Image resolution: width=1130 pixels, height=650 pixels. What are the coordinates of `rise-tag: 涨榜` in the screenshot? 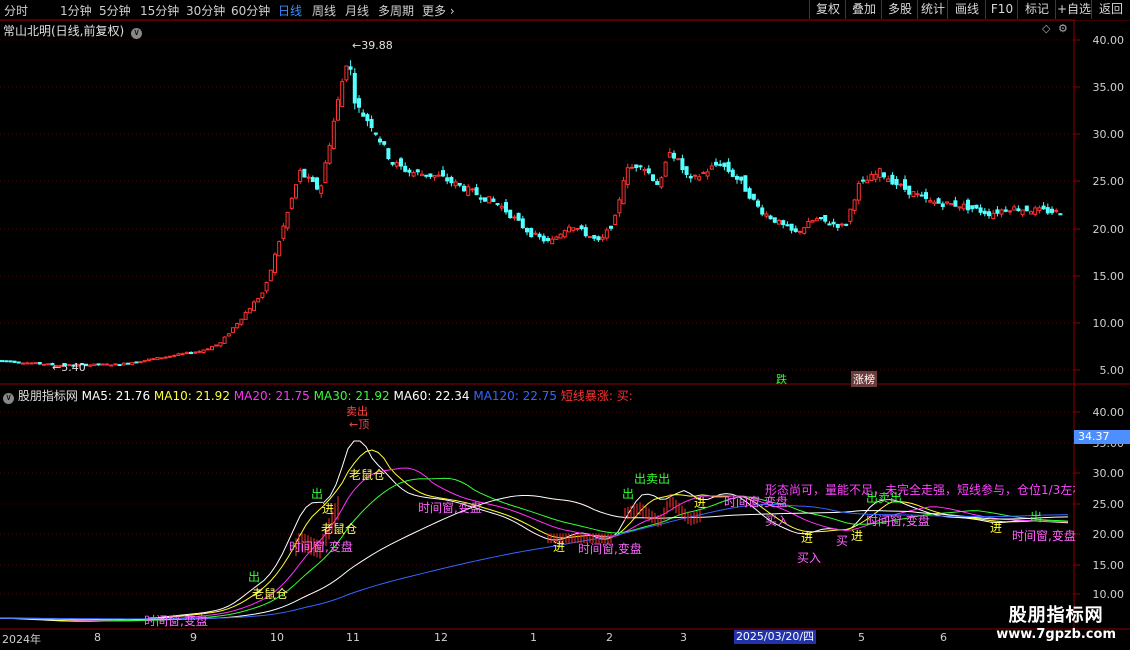 It's located at (864, 379).